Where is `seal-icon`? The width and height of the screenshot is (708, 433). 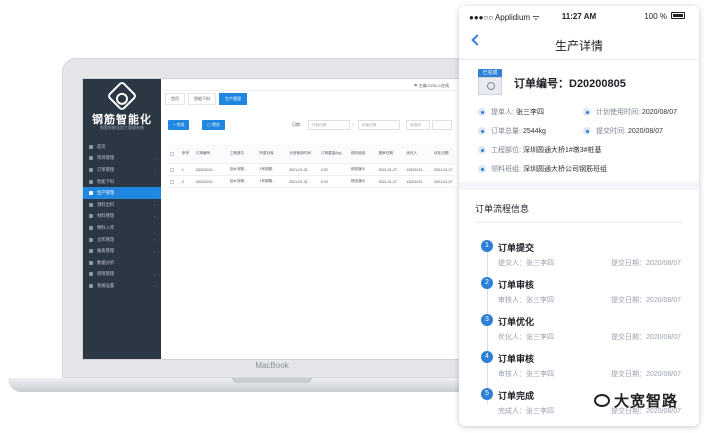
seal-icon is located at coordinates (491, 86).